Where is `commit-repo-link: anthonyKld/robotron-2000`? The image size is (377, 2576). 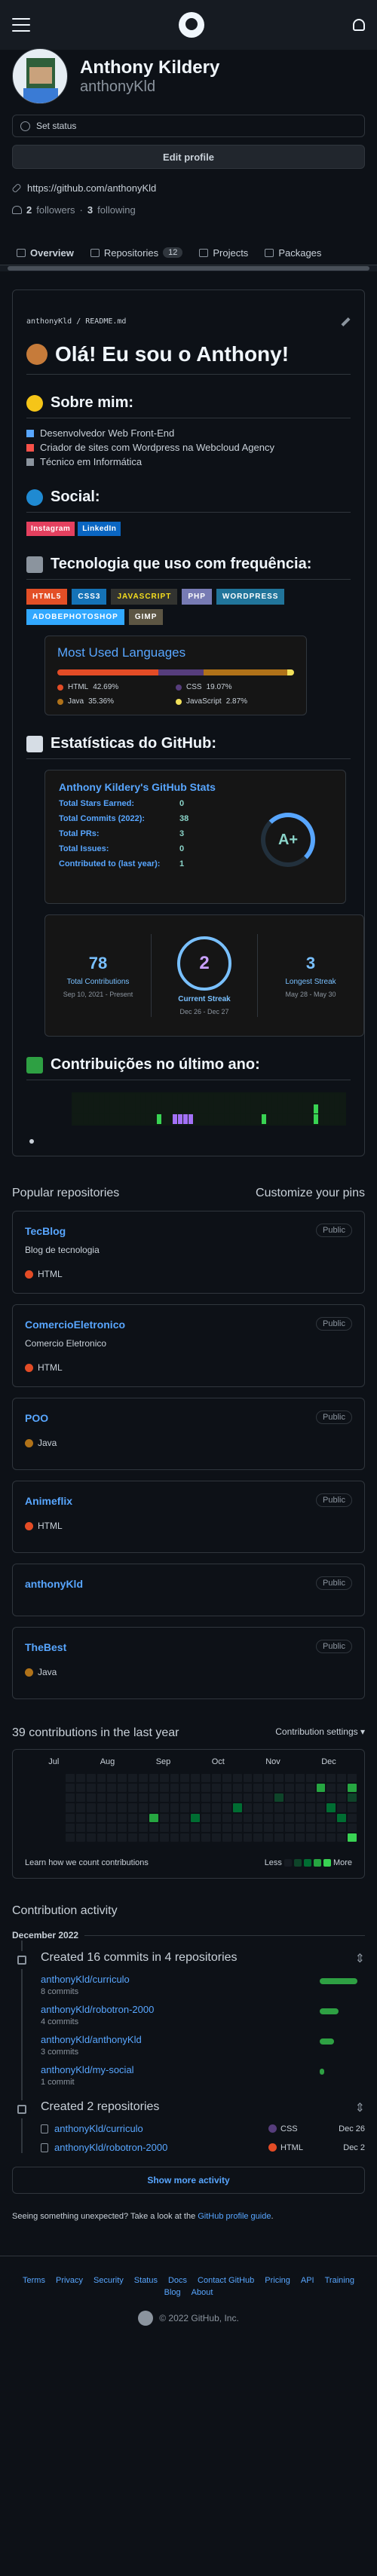
commit-repo-link: anthonyKld/robotron-2000 is located at coordinates (98, 2009).